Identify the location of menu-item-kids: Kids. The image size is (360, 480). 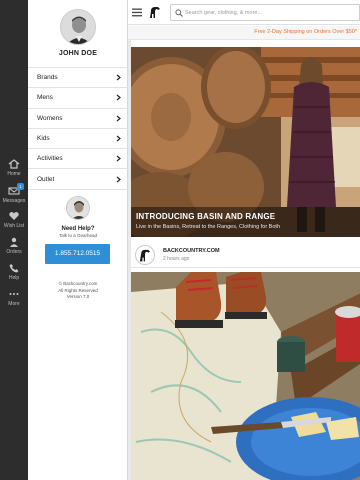
(78, 139).